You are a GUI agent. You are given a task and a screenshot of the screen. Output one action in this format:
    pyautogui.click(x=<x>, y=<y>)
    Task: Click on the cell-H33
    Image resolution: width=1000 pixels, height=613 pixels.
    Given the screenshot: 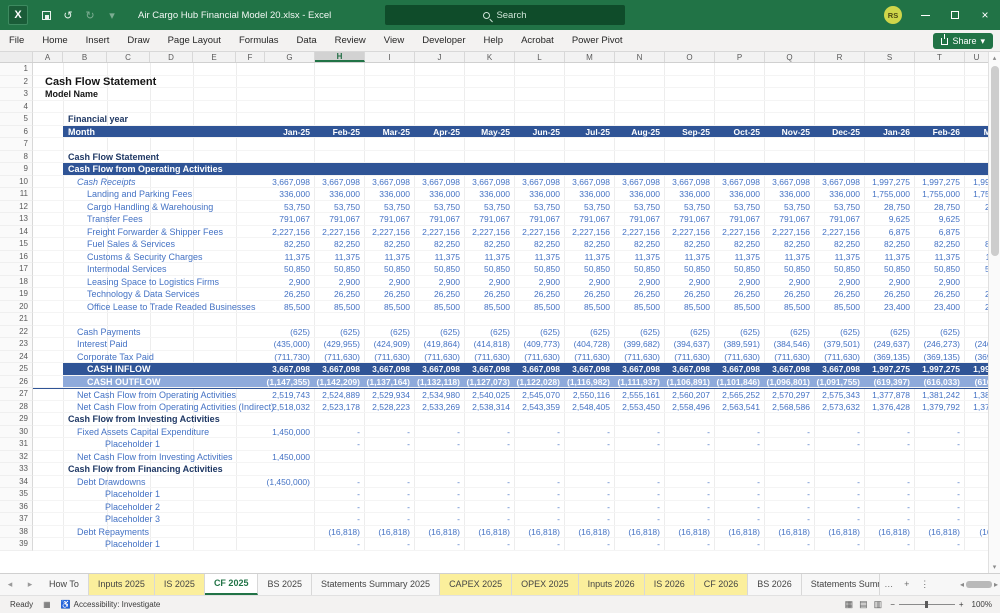 What is the action you would take?
    pyautogui.click(x=340, y=469)
    